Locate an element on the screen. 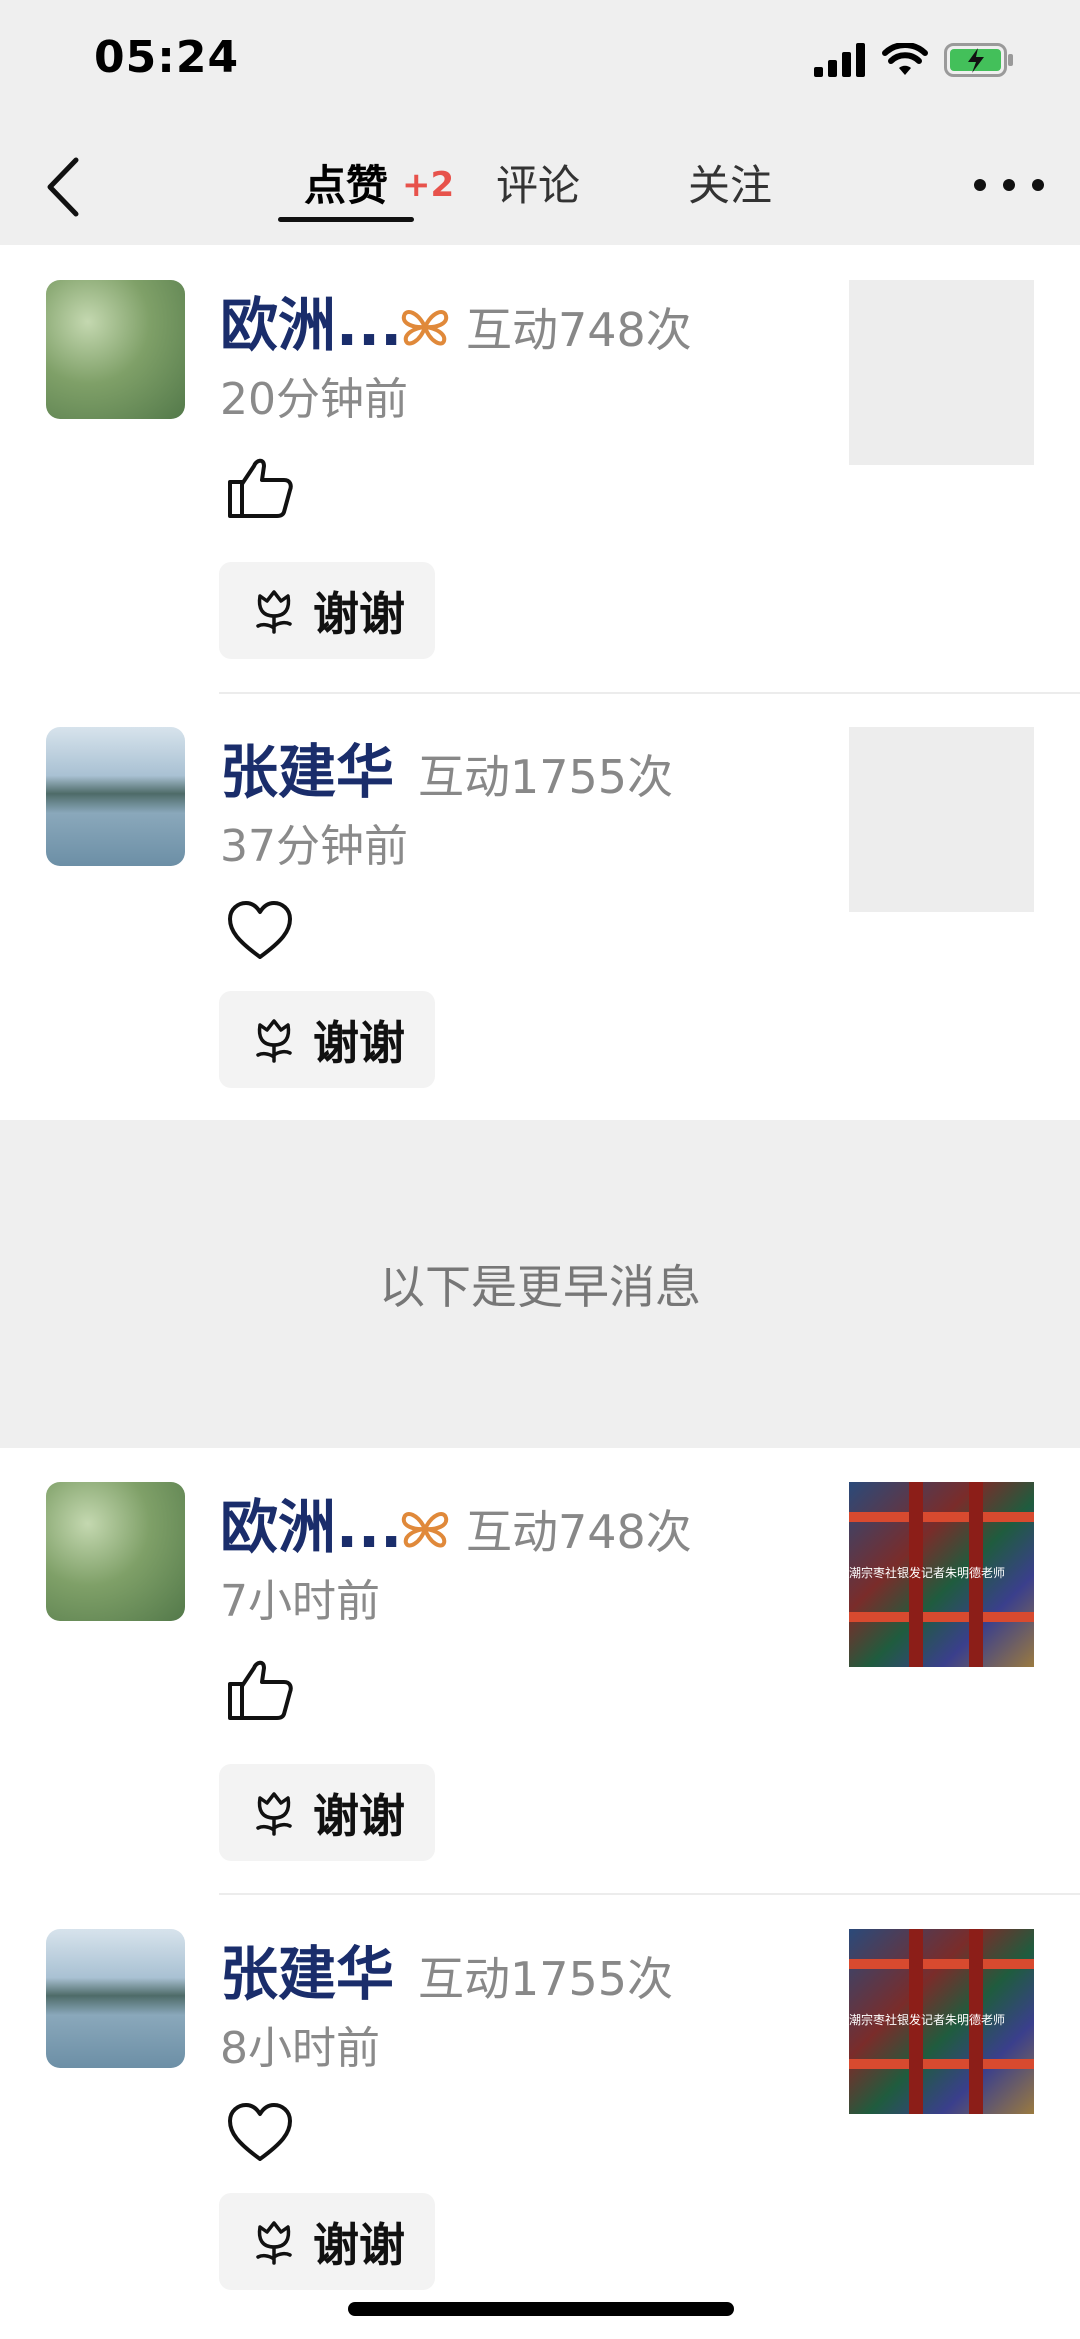  timestamp: 37分钟前 is located at coordinates (314, 846).